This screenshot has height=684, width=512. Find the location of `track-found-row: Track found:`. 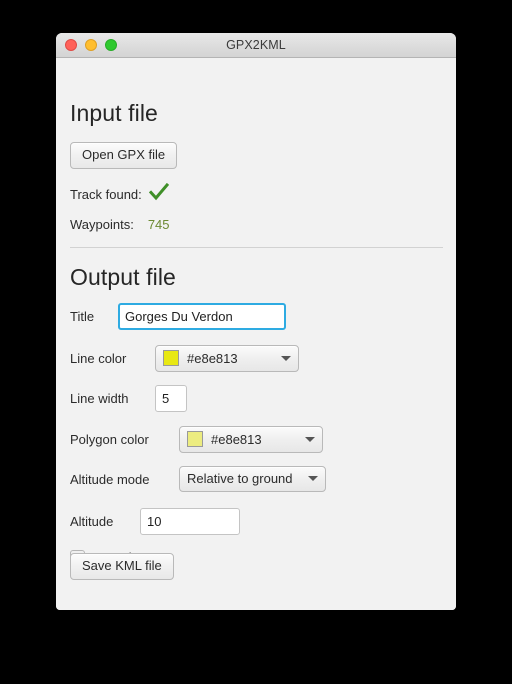

track-found-row: Track found: is located at coordinates (119, 194).